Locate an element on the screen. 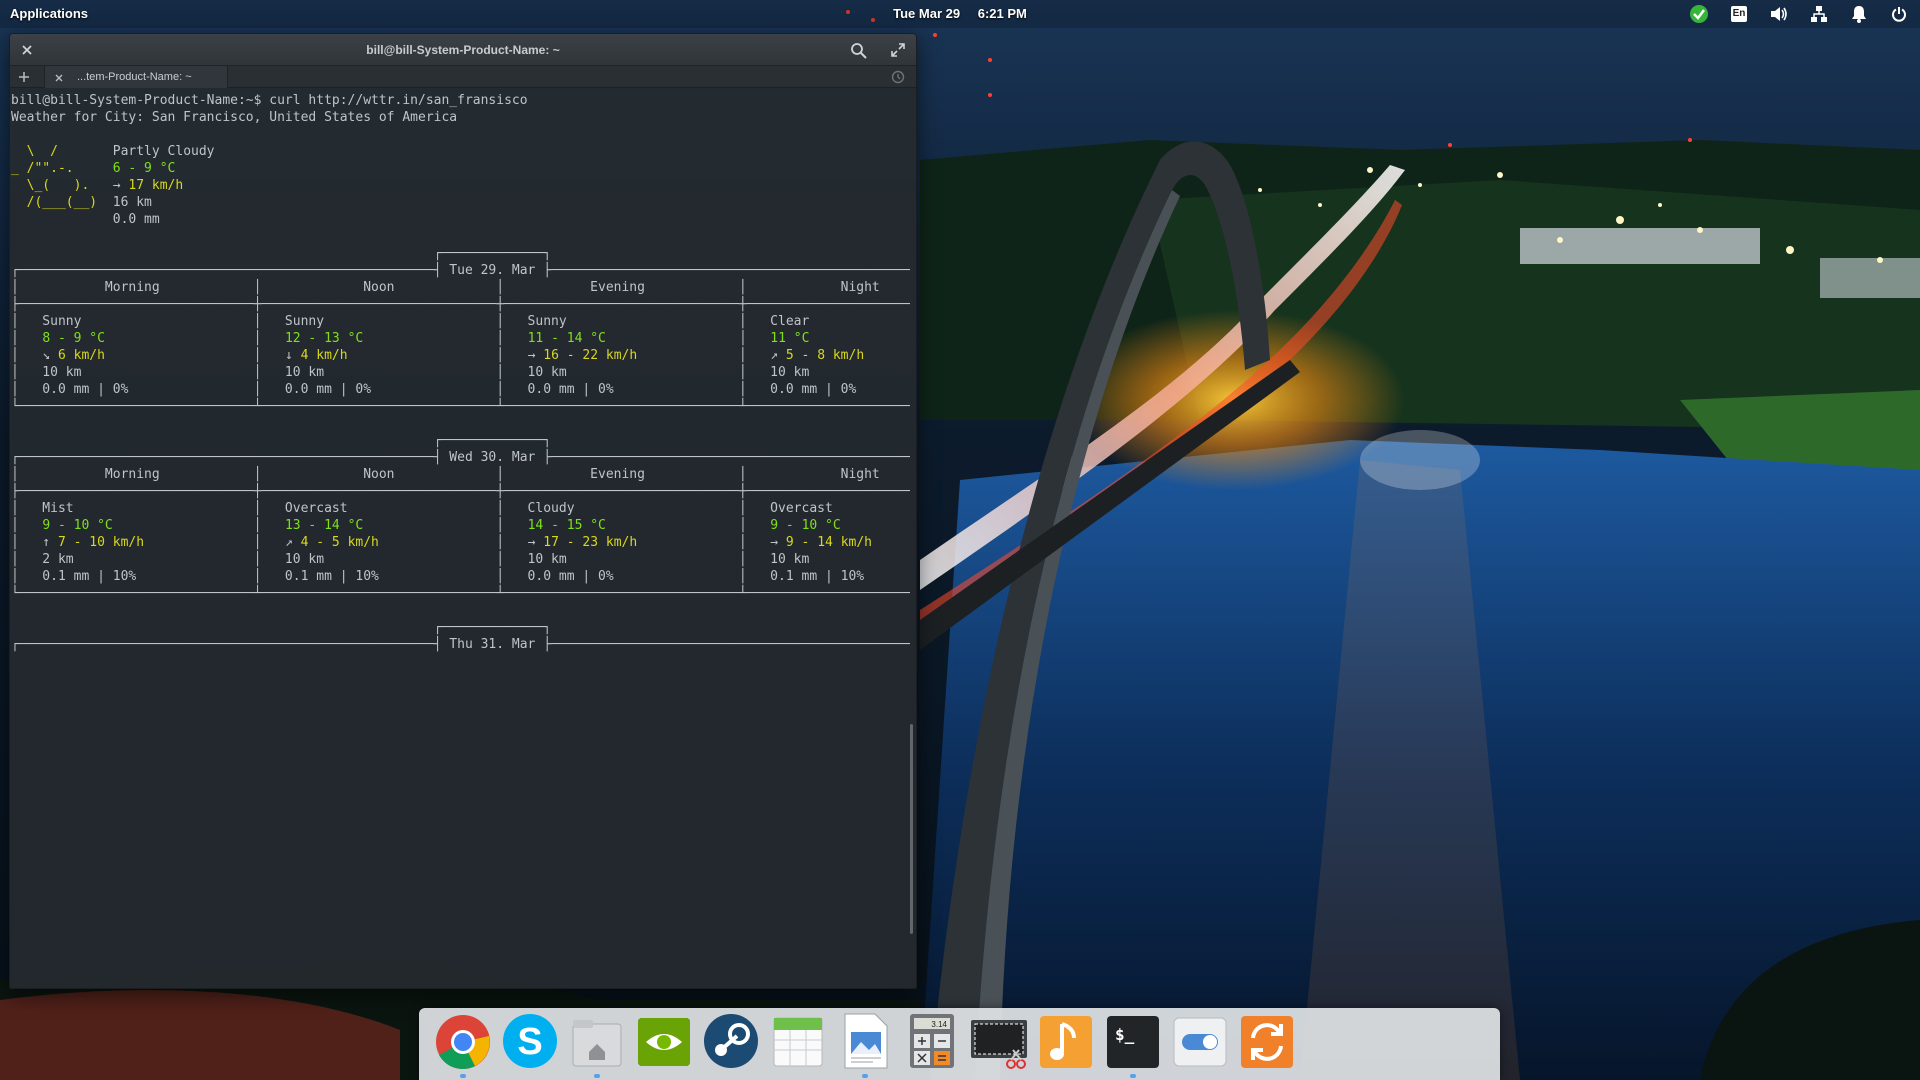 The image size is (1920, 1080). terminal-tab: ...tem-Product-Name: ~ is located at coordinates (136, 77).